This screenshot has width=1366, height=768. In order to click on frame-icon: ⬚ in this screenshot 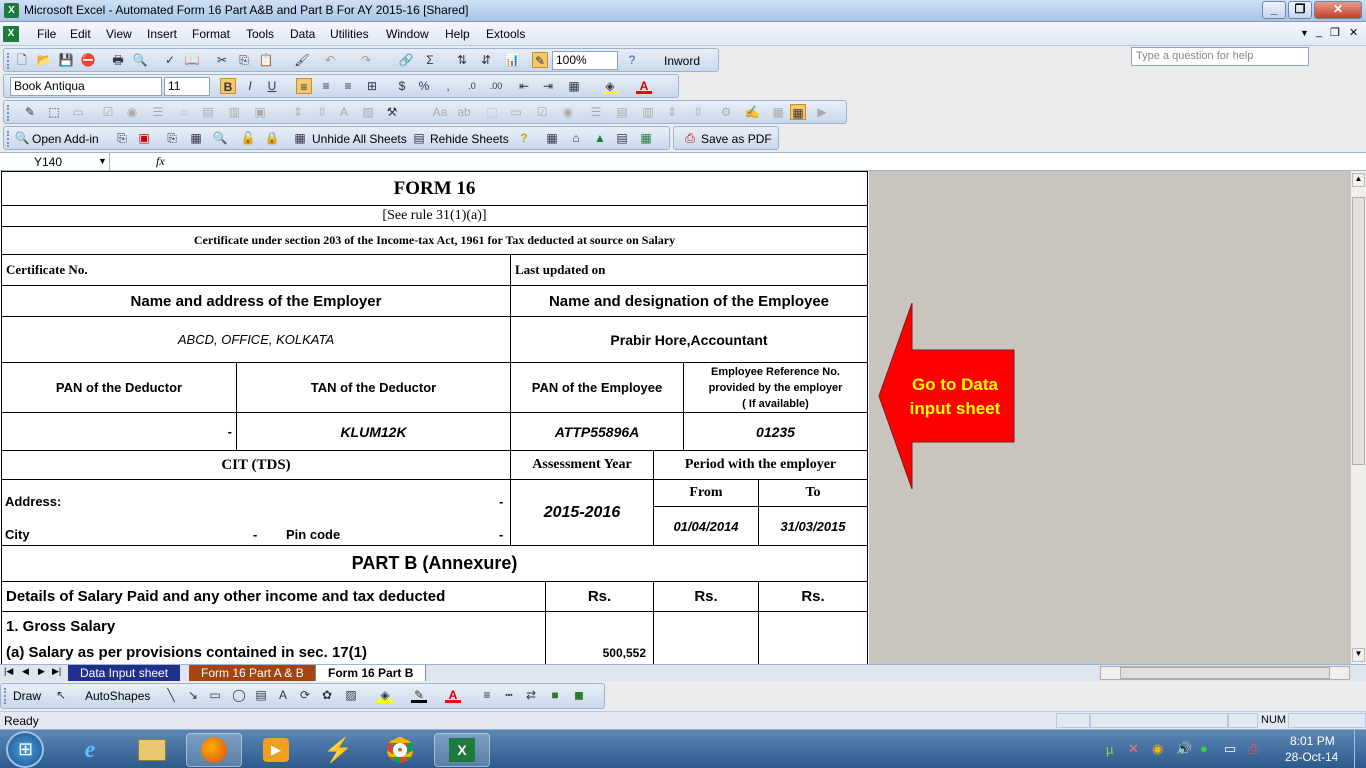, I will do `click(492, 112)`.